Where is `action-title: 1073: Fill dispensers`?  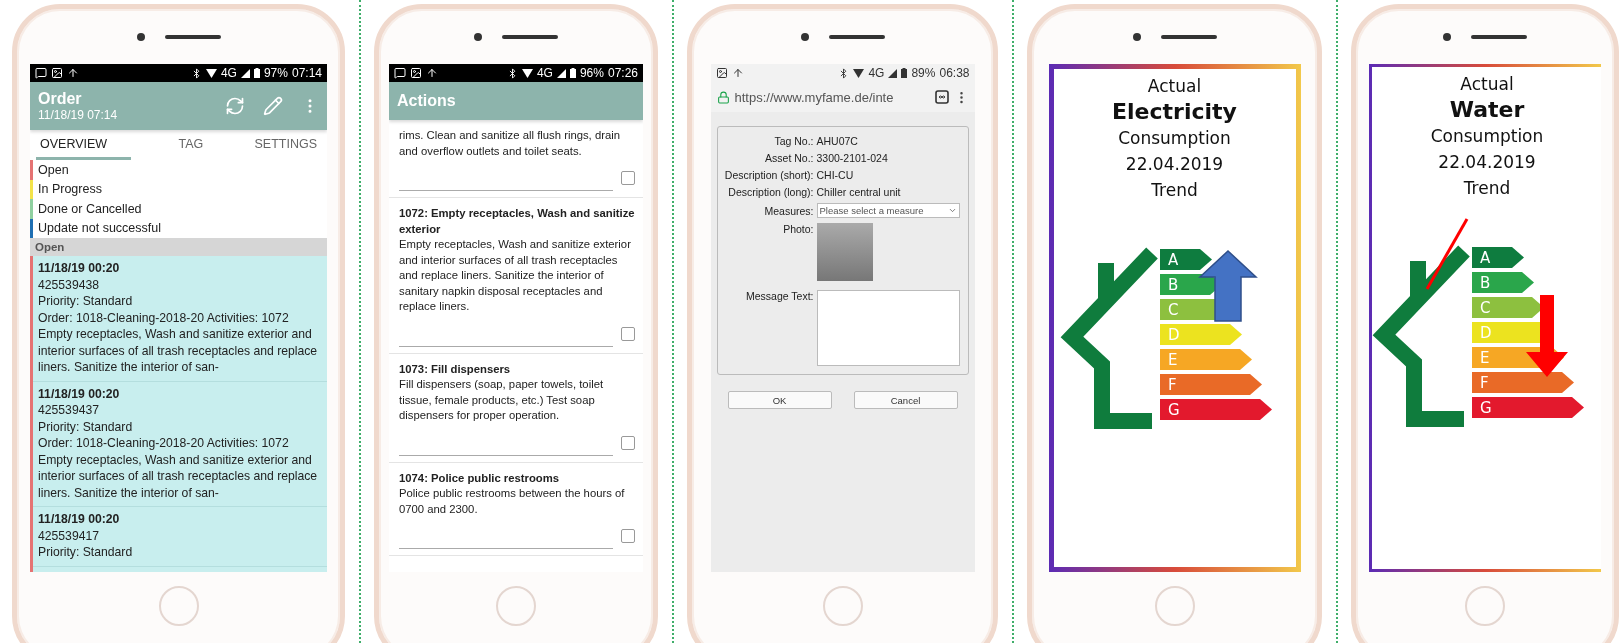
action-title: 1073: Fill dispensers is located at coordinates (455, 369).